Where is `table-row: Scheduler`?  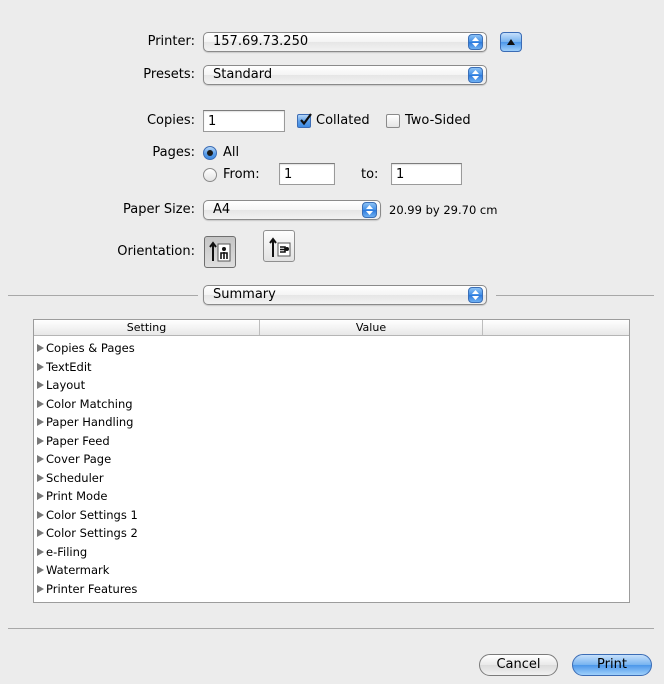 table-row: Scheduler is located at coordinates (331, 478).